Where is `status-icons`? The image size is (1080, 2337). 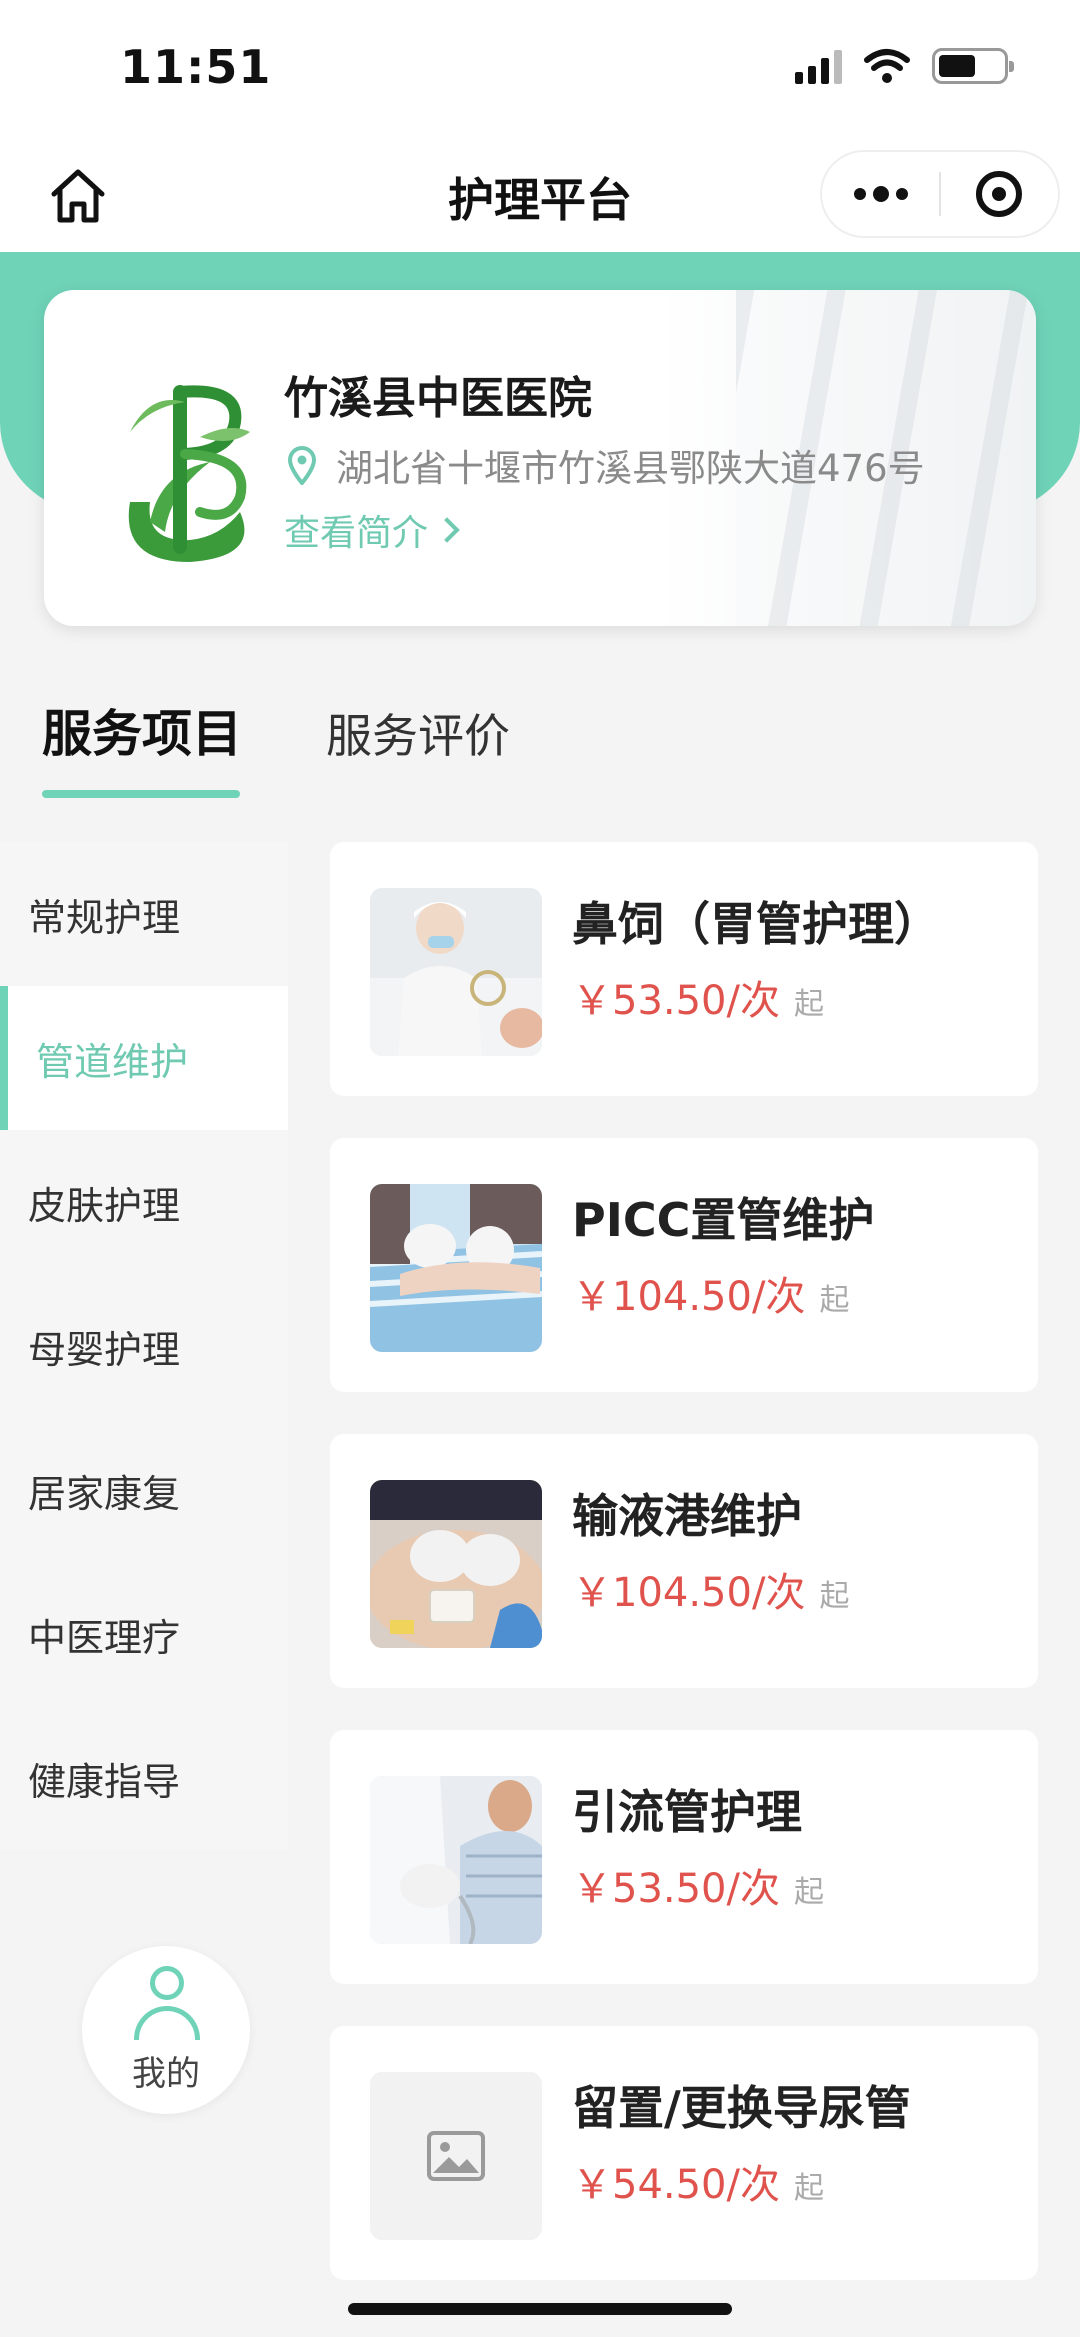
status-icons is located at coordinates (904, 66).